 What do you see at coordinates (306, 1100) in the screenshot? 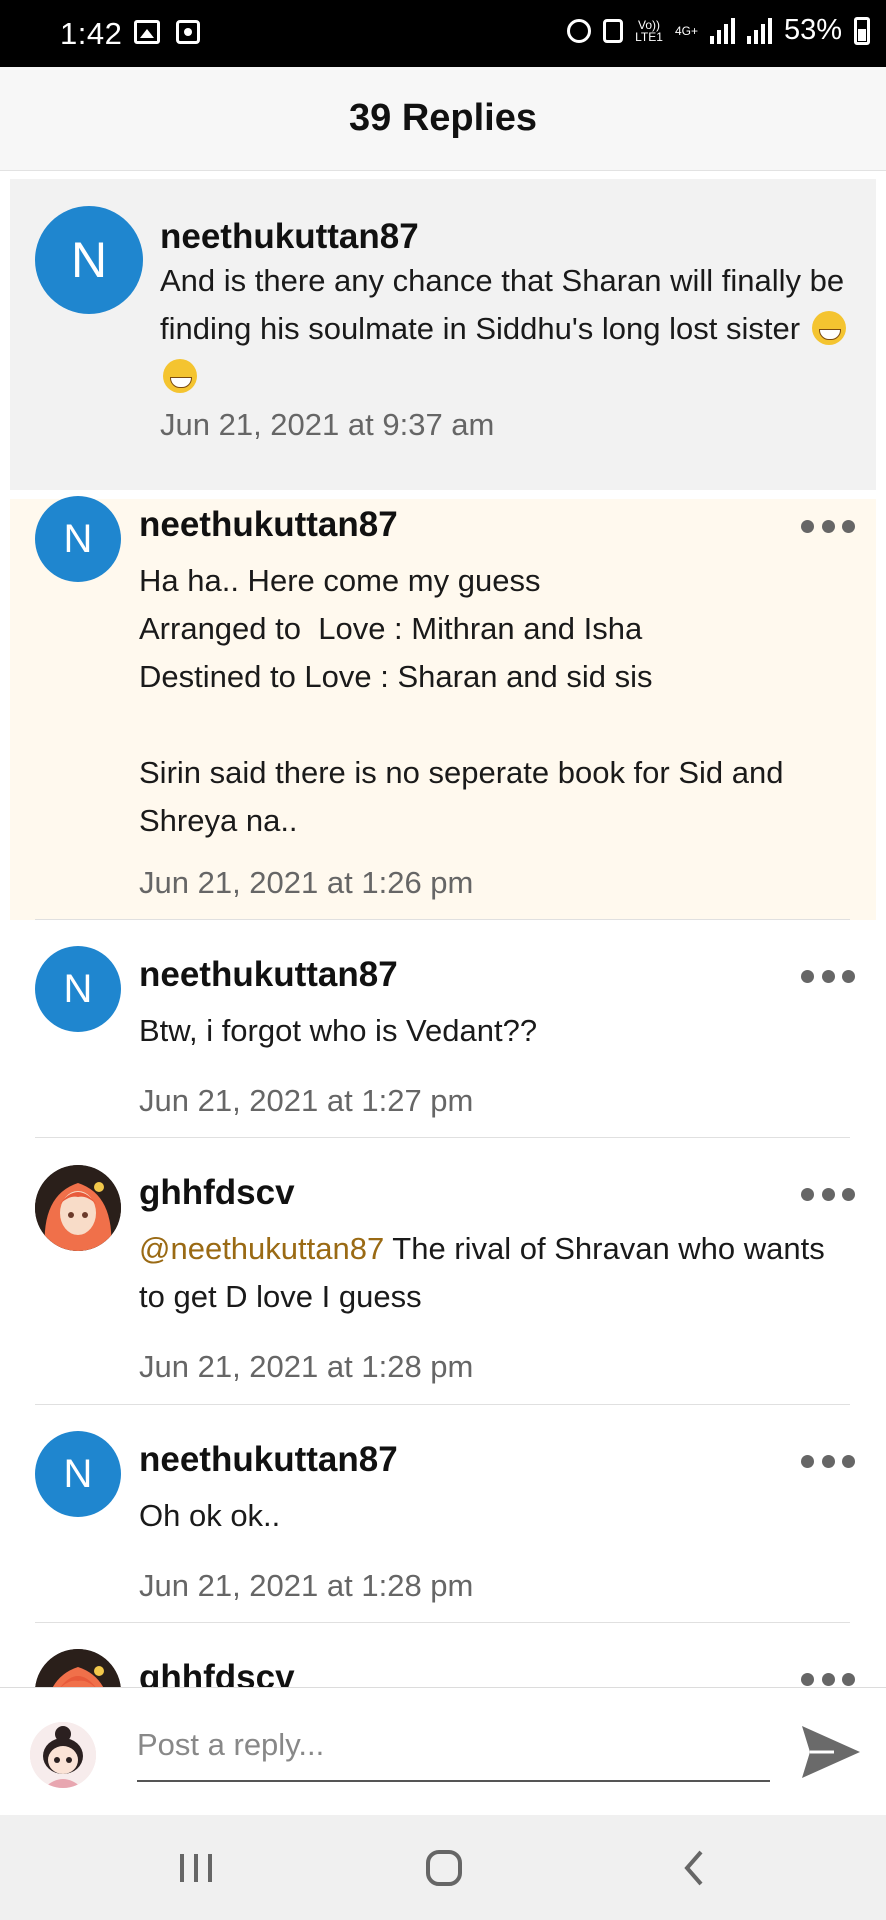
I see `reply-timestamp: Jun 21, 2021 at 1:27 pm` at bounding box center [306, 1100].